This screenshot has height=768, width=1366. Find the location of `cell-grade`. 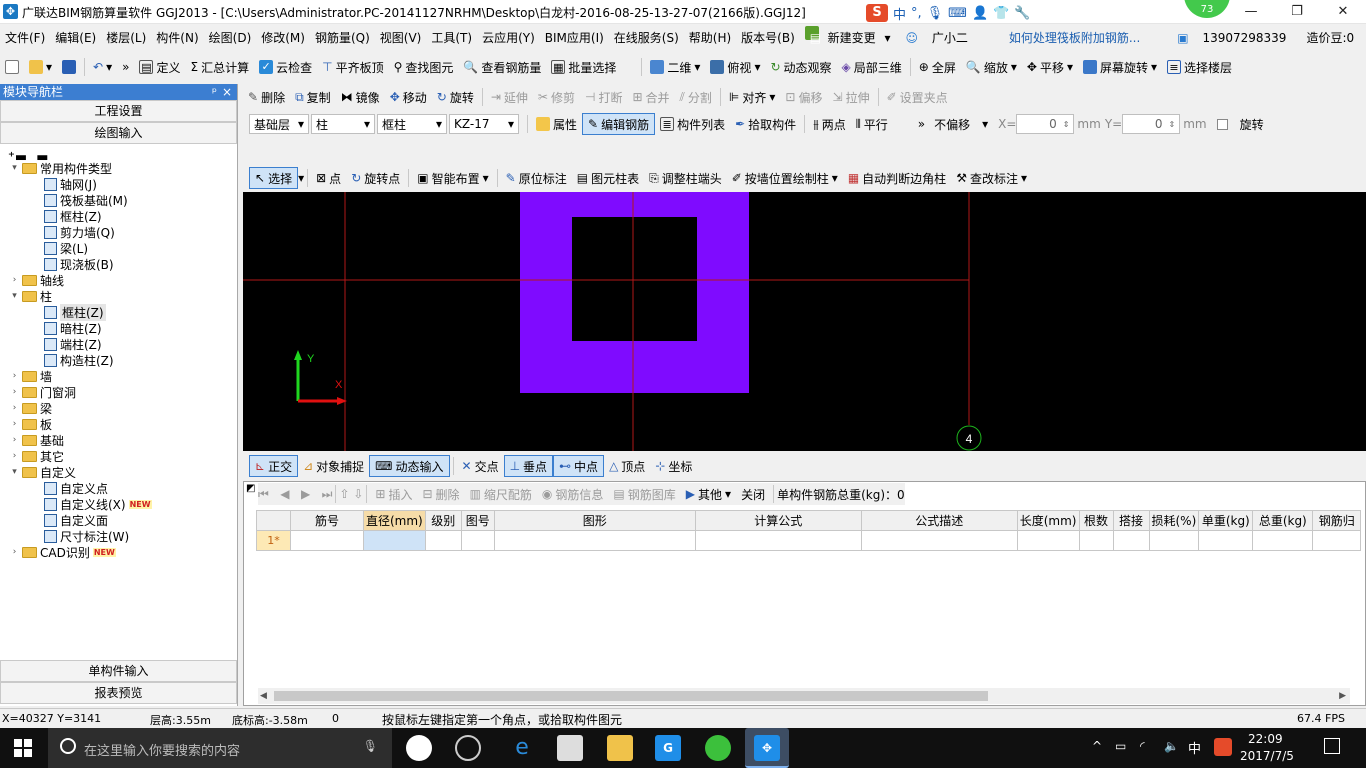

cell-grade is located at coordinates (443, 540).